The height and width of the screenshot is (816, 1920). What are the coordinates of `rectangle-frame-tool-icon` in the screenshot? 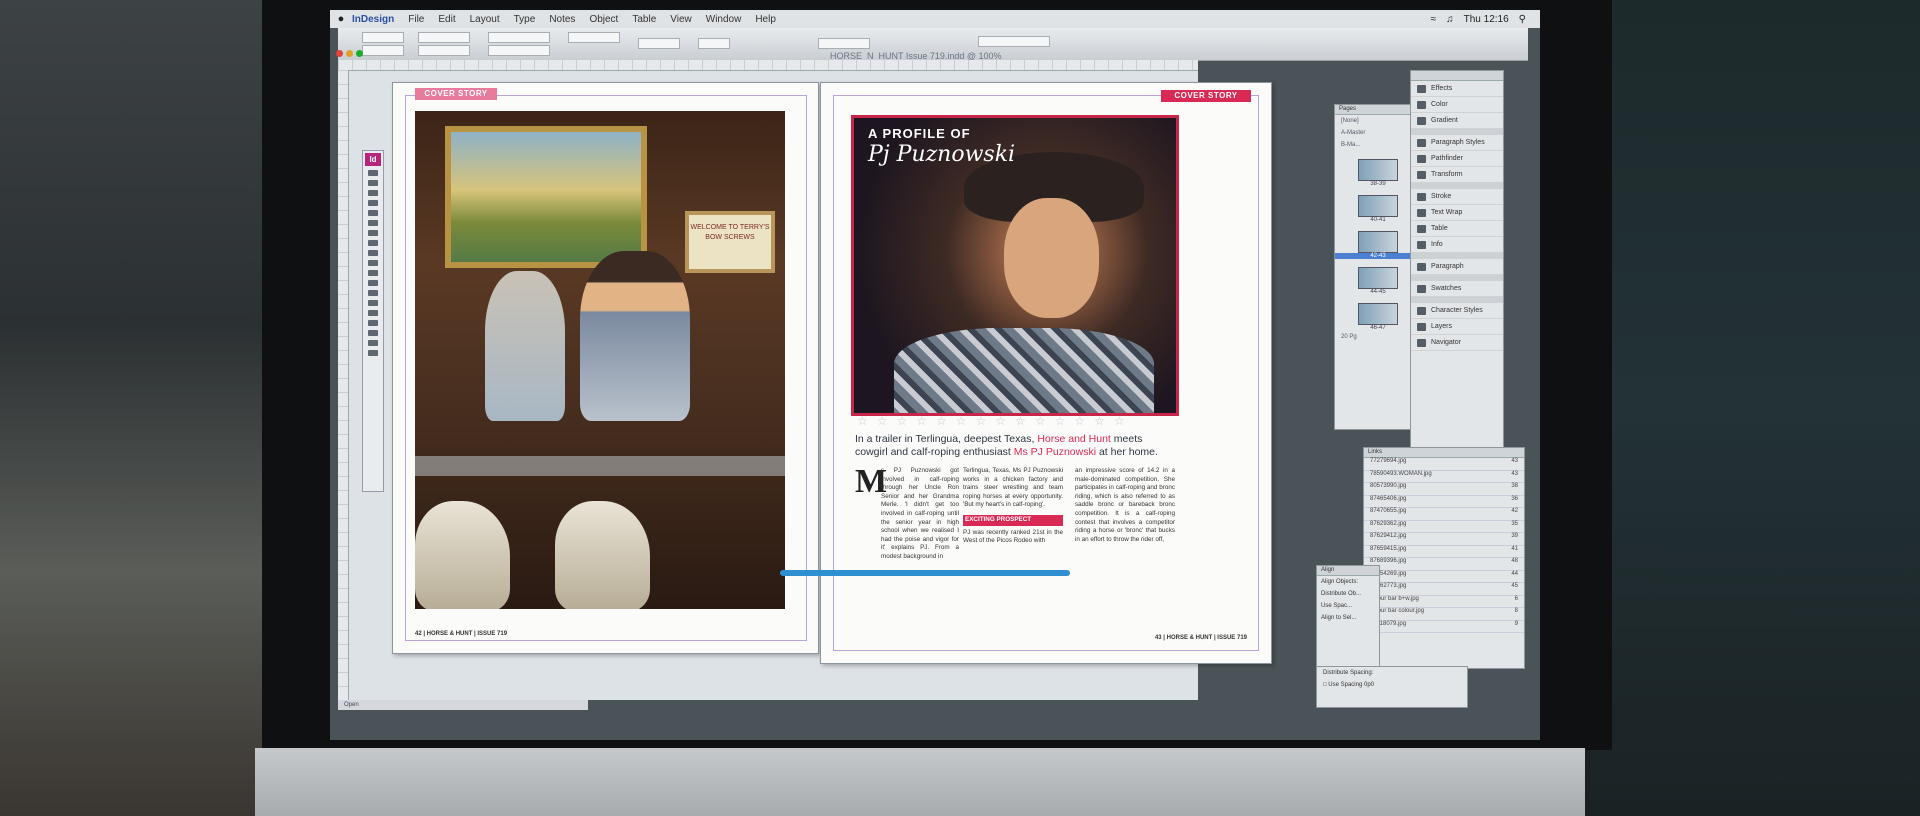 It's located at (373, 233).